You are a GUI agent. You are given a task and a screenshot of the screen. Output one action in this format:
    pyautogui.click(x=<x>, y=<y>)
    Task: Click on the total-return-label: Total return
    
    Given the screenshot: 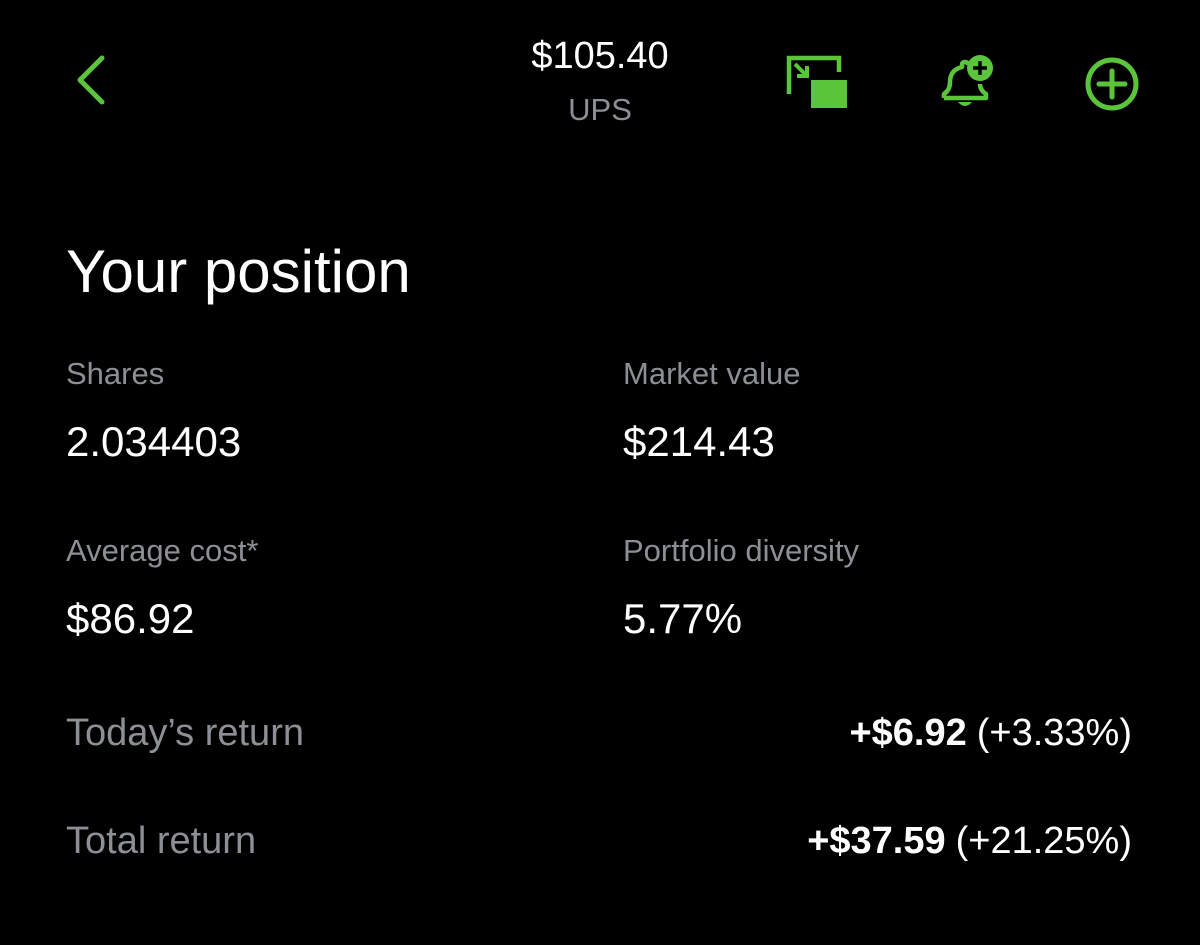 What is the action you would take?
    pyautogui.click(x=161, y=840)
    